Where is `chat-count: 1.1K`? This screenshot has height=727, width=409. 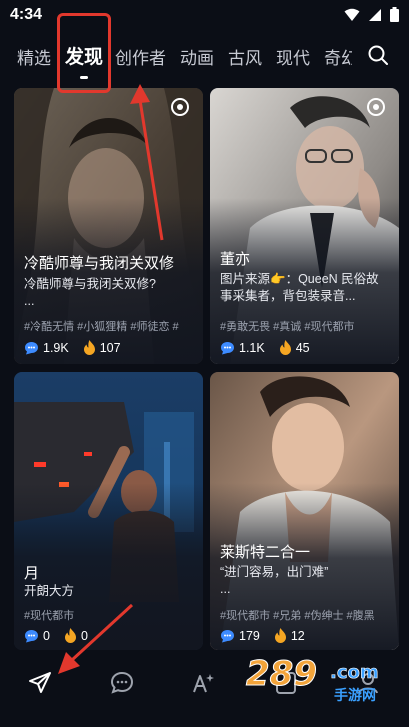 chat-count: 1.1K is located at coordinates (252, 347).